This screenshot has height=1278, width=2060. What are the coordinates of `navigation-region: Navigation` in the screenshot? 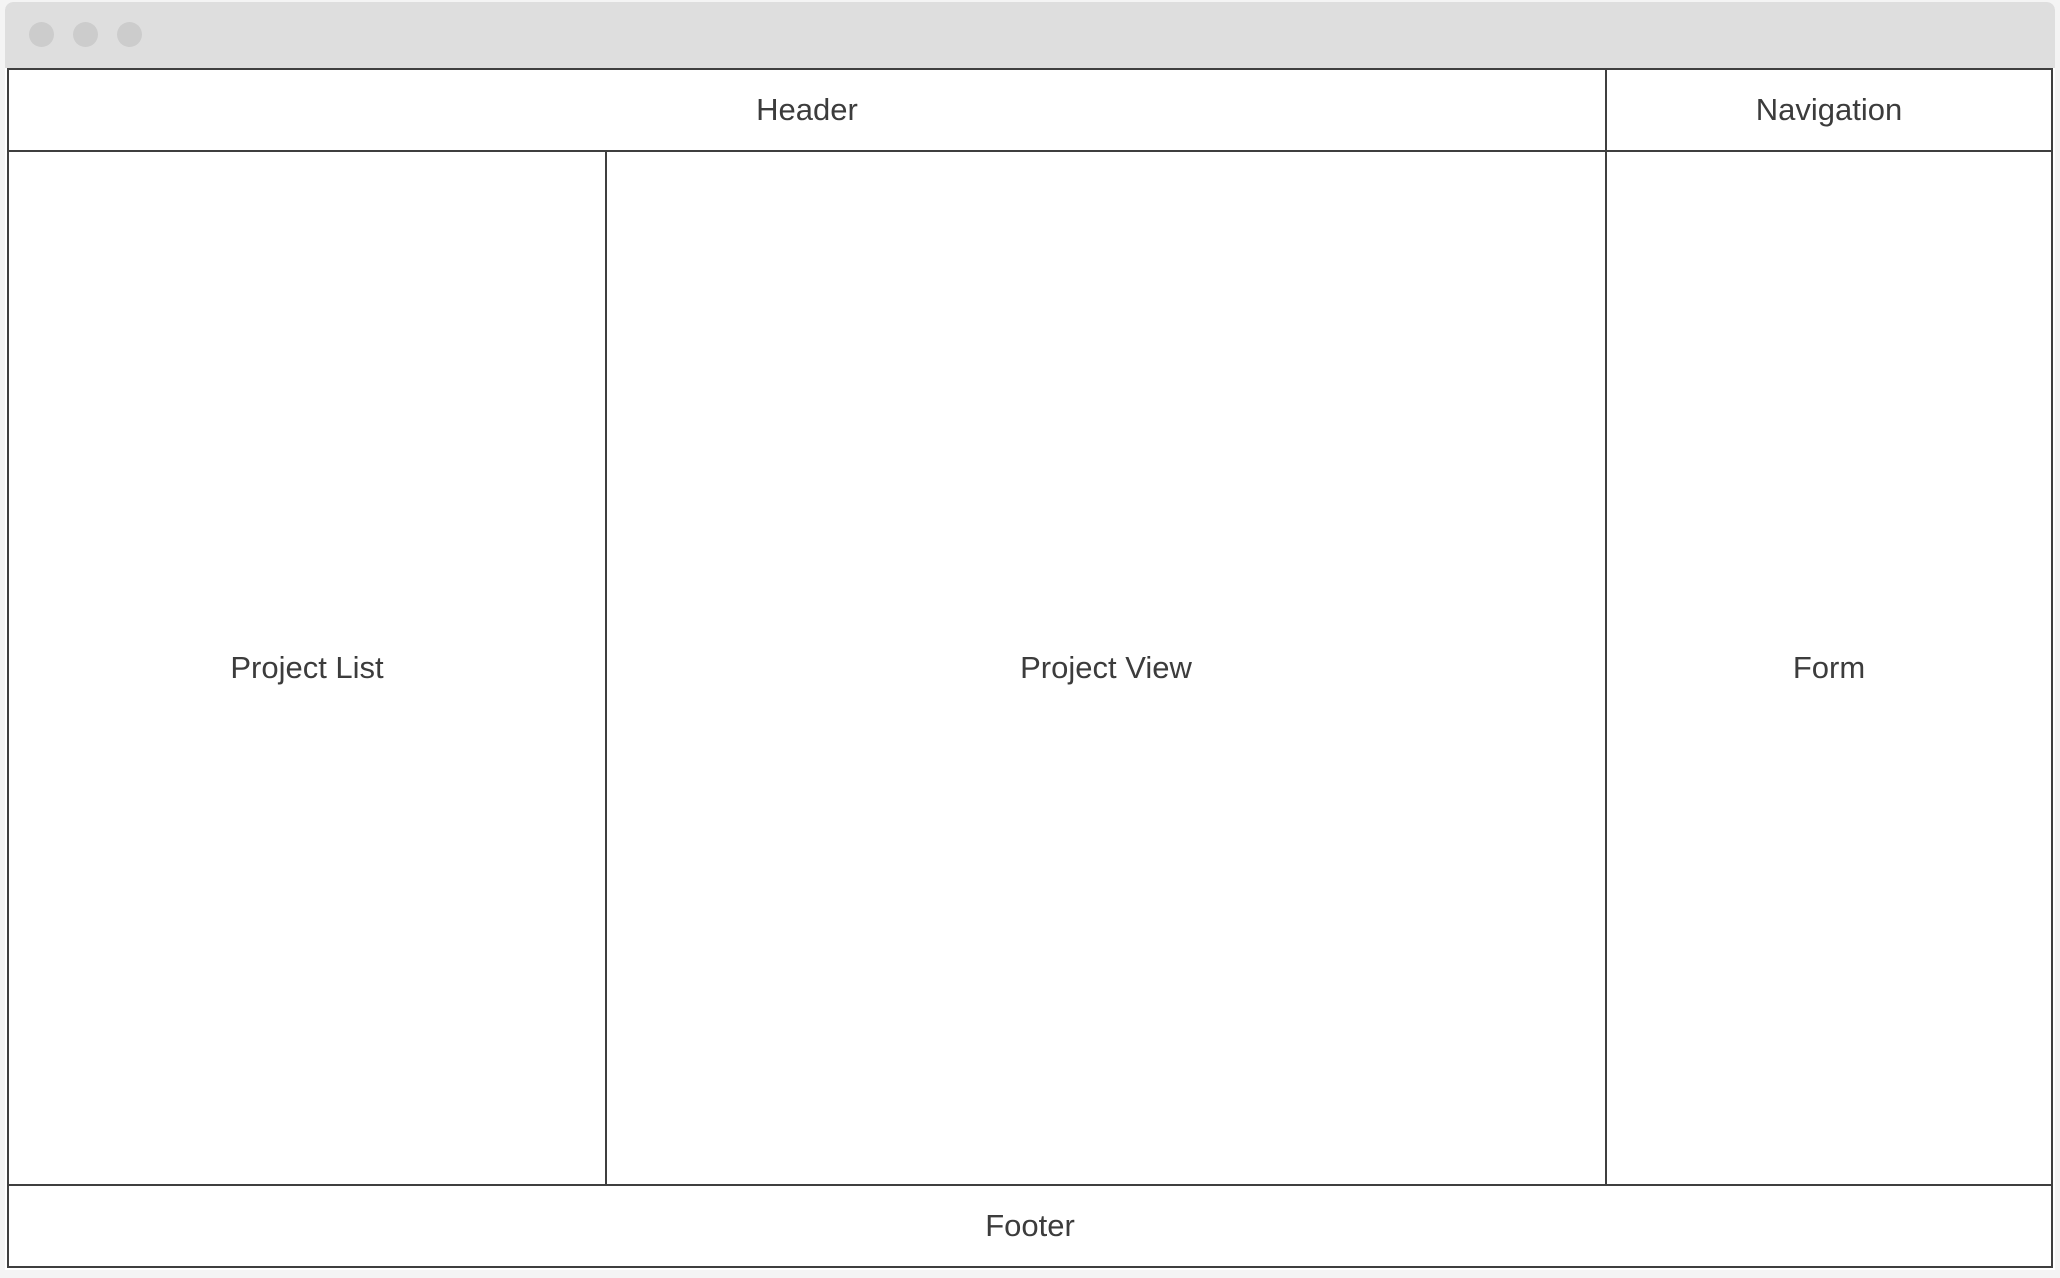 It's located at (1829, 110).